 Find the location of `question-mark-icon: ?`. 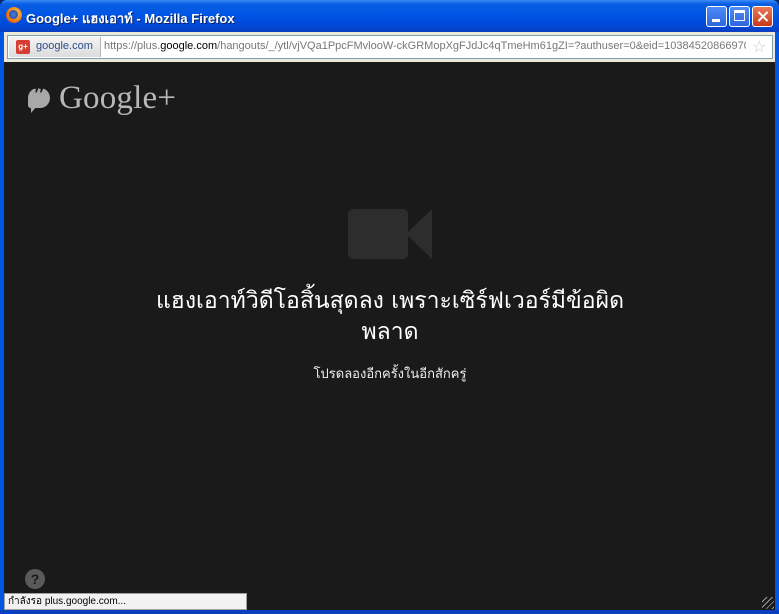

question-mark-icon: ? is located at coordinates (35, 579).